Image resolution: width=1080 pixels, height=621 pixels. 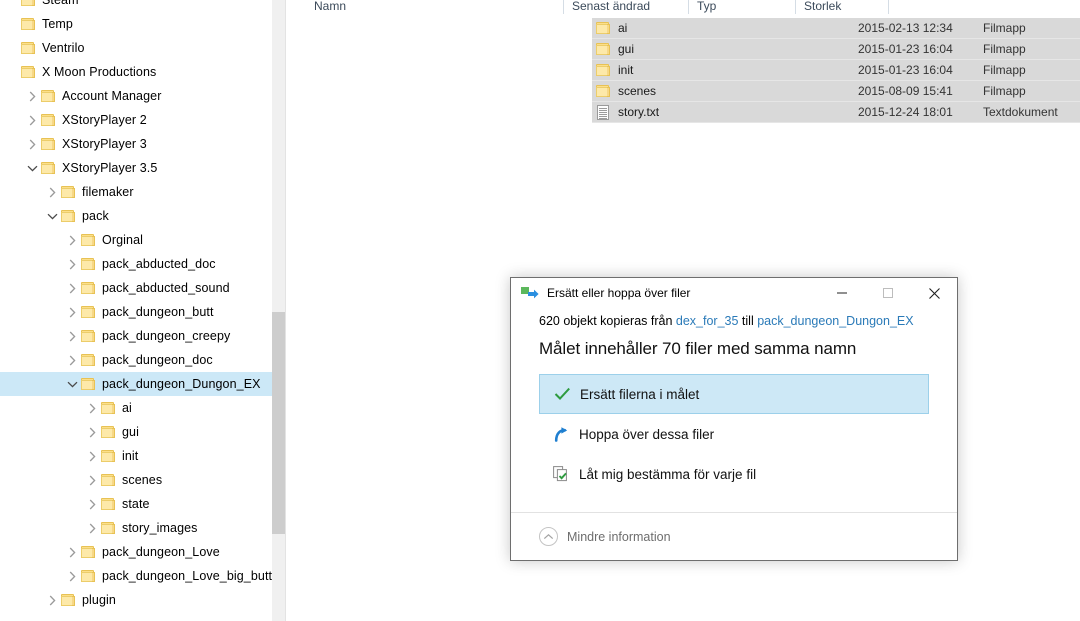 I want to click on tree-item-label: pack_dungeon_Dungon_EX, so click(x=181, y=384).